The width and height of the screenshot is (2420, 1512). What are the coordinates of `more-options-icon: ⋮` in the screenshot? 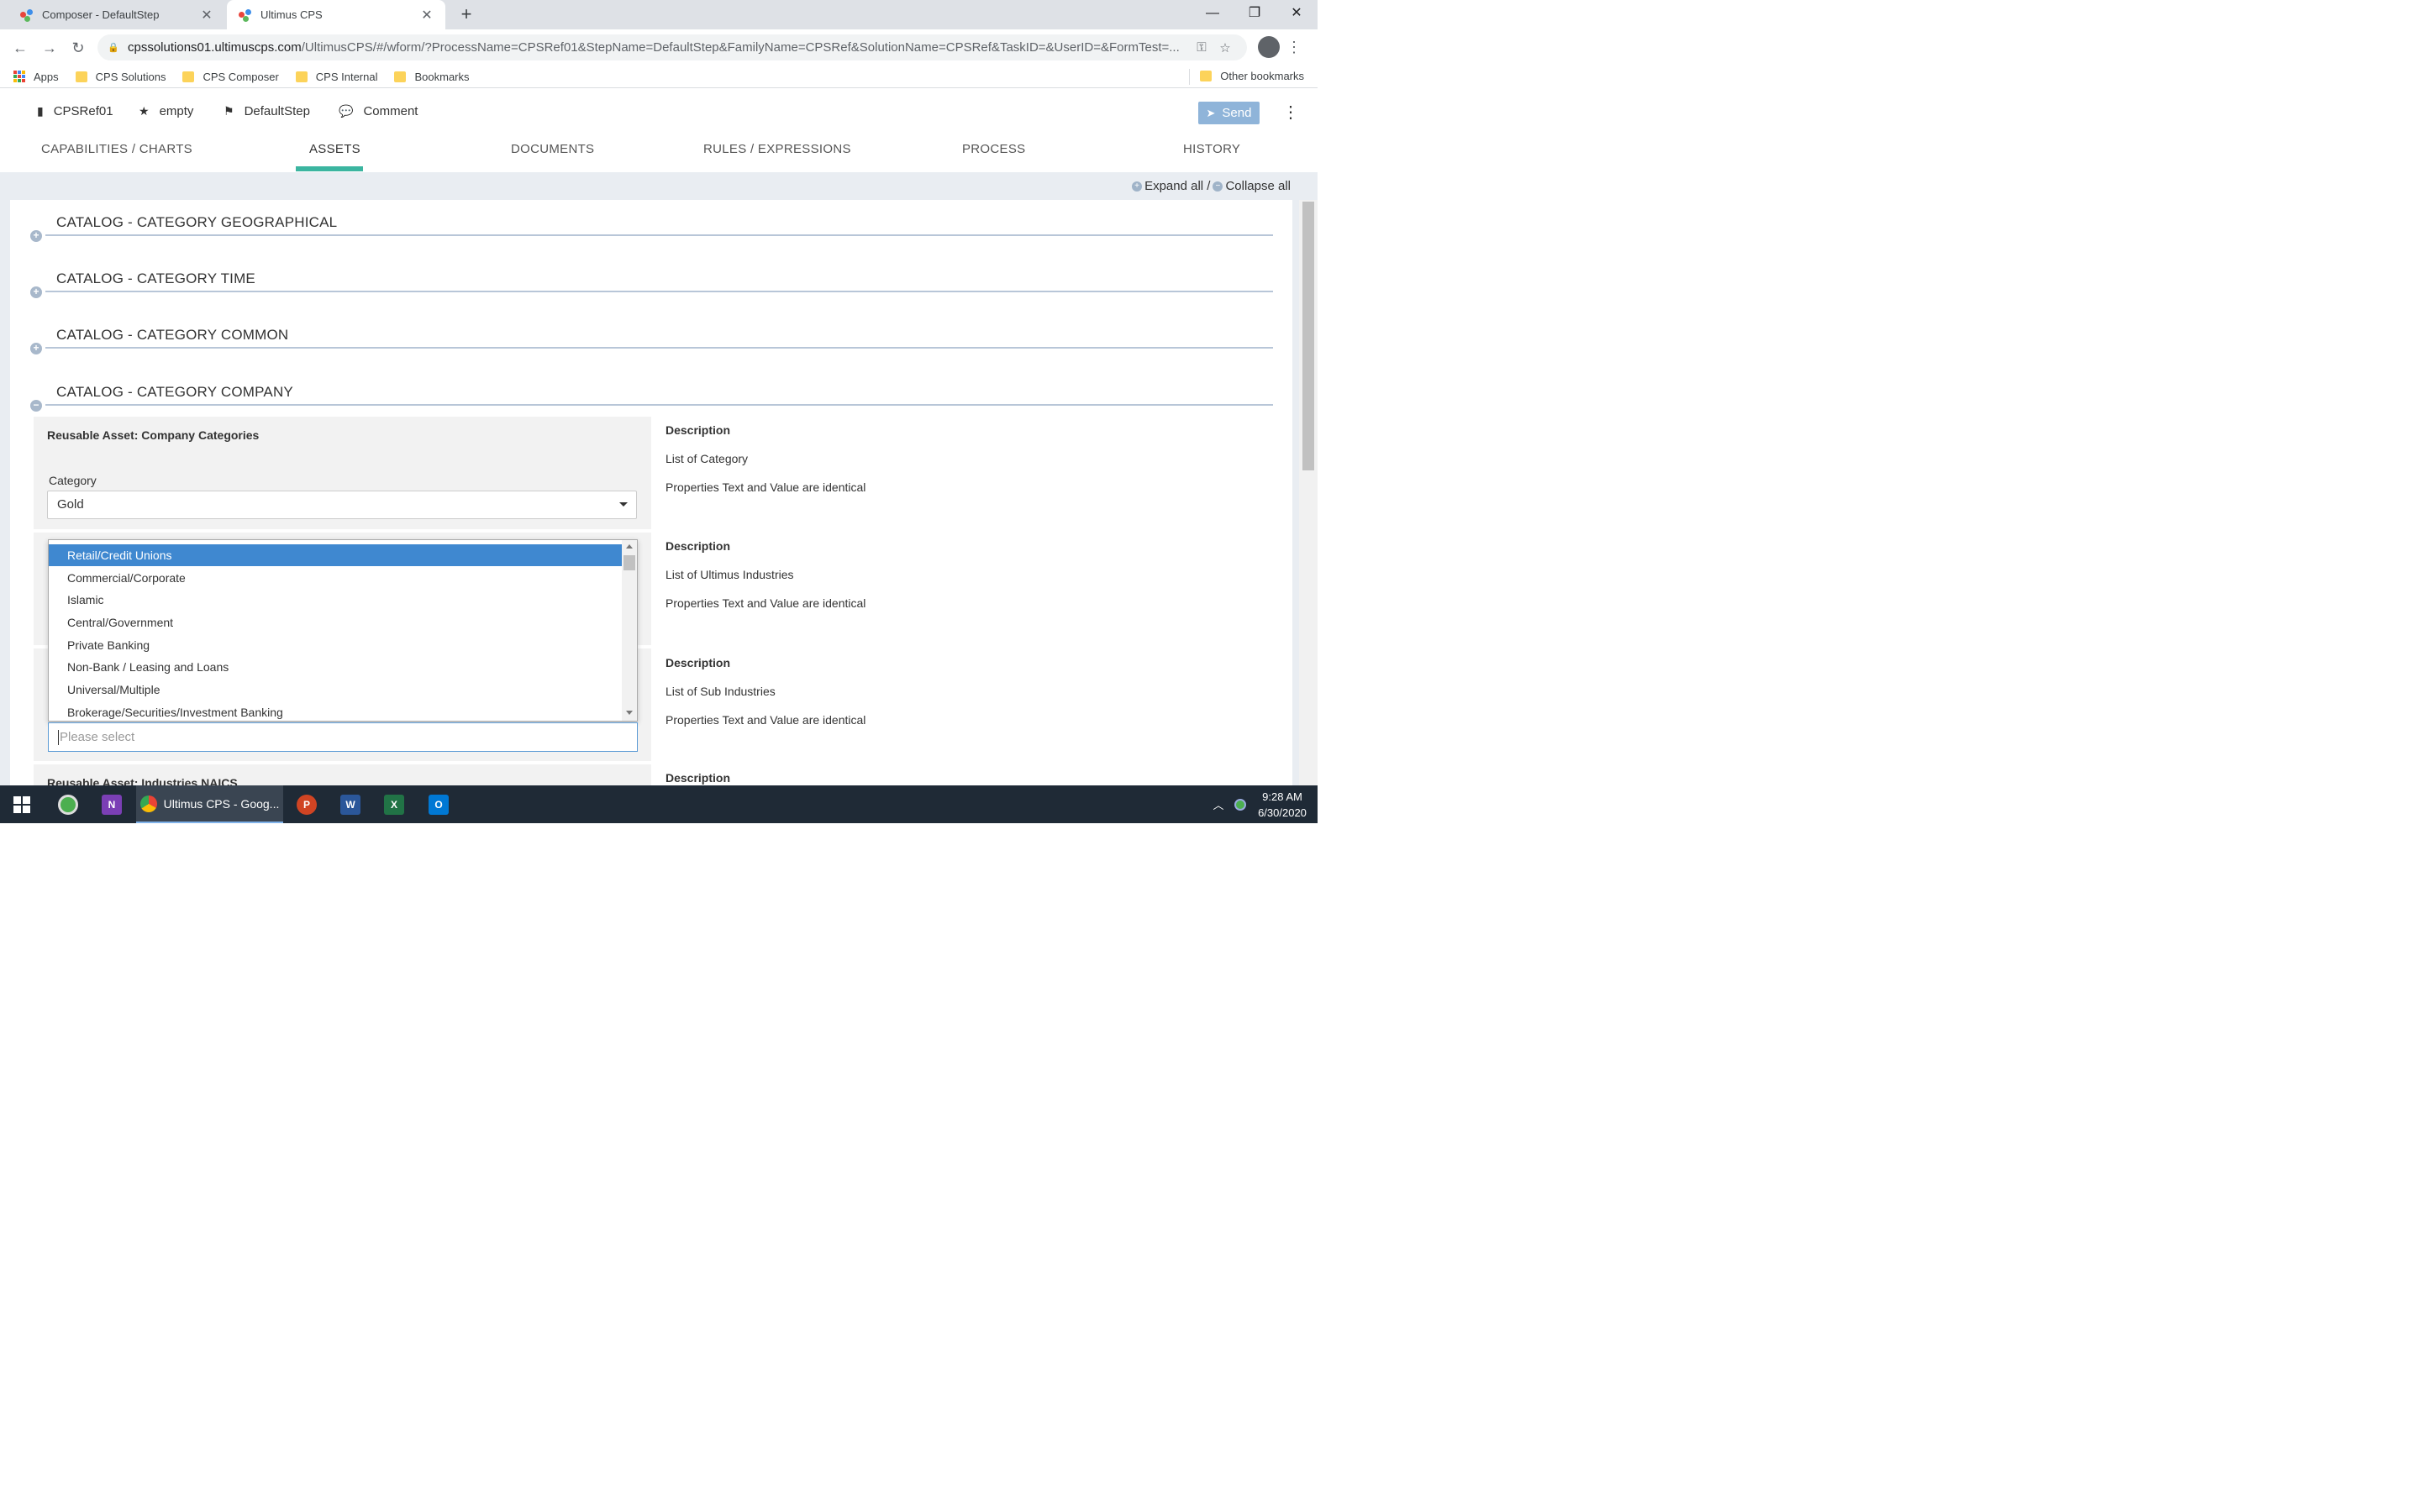 It's located at (1290, 113).